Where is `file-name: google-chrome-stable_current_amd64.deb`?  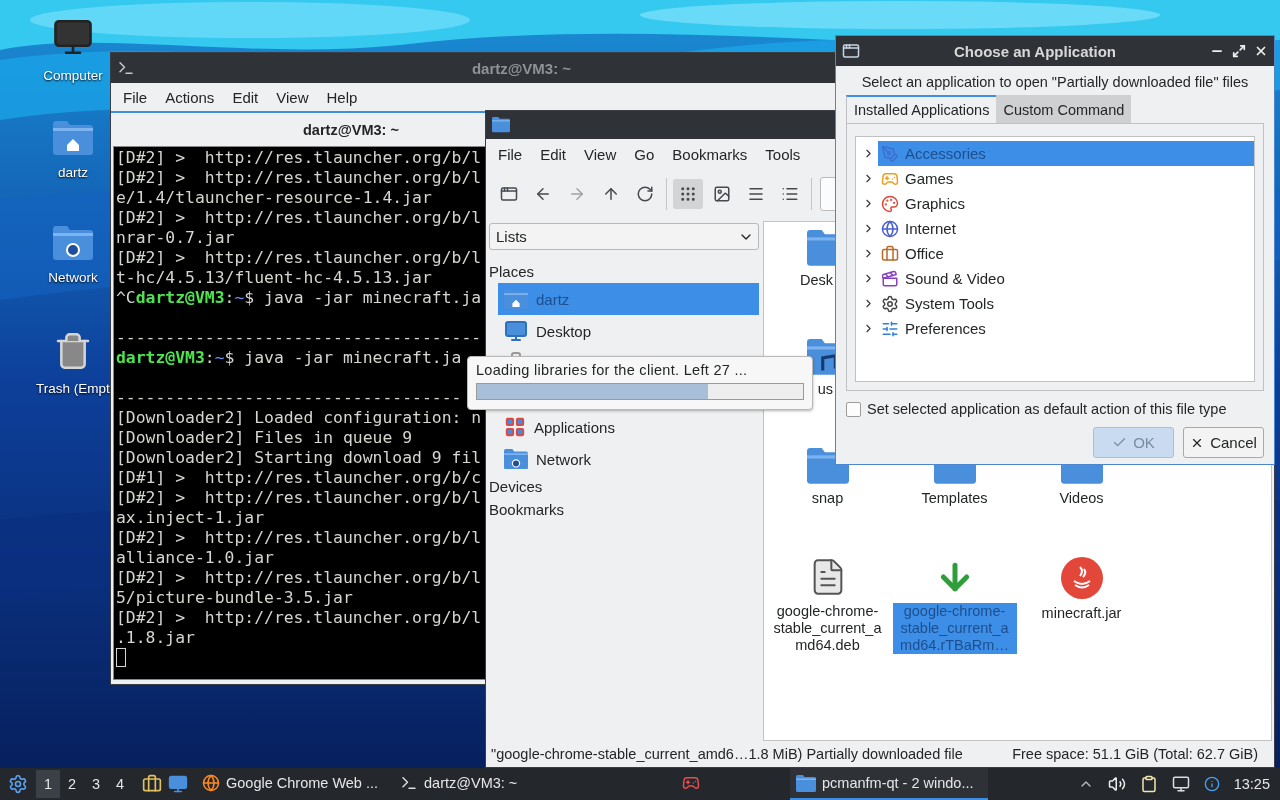 file-name: google-chrome-stable_current_amd64.deb is located at coordinates (827, 628).